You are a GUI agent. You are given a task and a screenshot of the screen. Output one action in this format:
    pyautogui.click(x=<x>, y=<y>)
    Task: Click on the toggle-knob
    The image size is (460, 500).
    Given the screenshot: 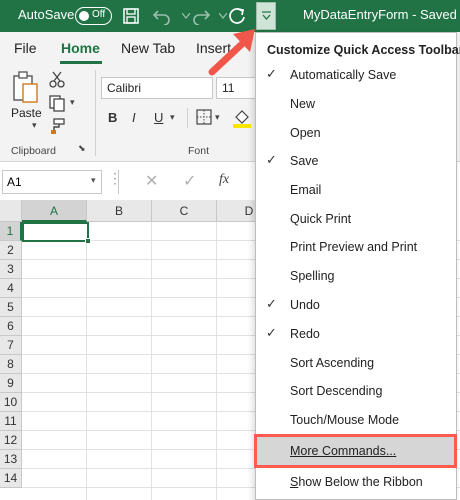 What is the action you would take?
    pyautogui.click(x=84, y=16)
    